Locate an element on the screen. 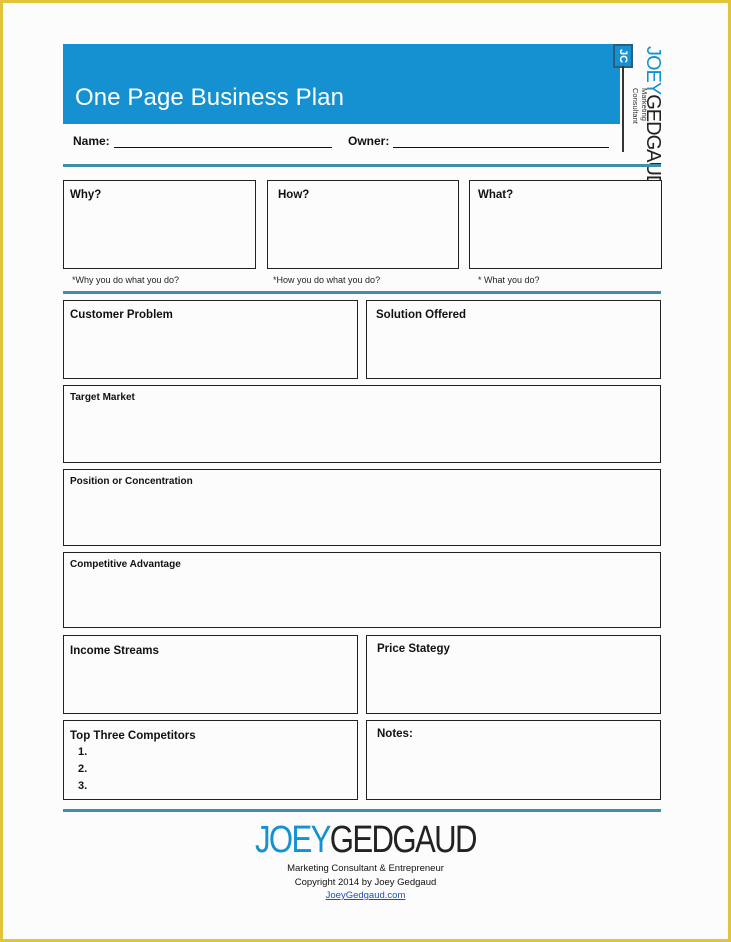 The width and height of the screenshot is (731, 942). price-strategy-box: Price Stategy is located at coordinates (513, 674).